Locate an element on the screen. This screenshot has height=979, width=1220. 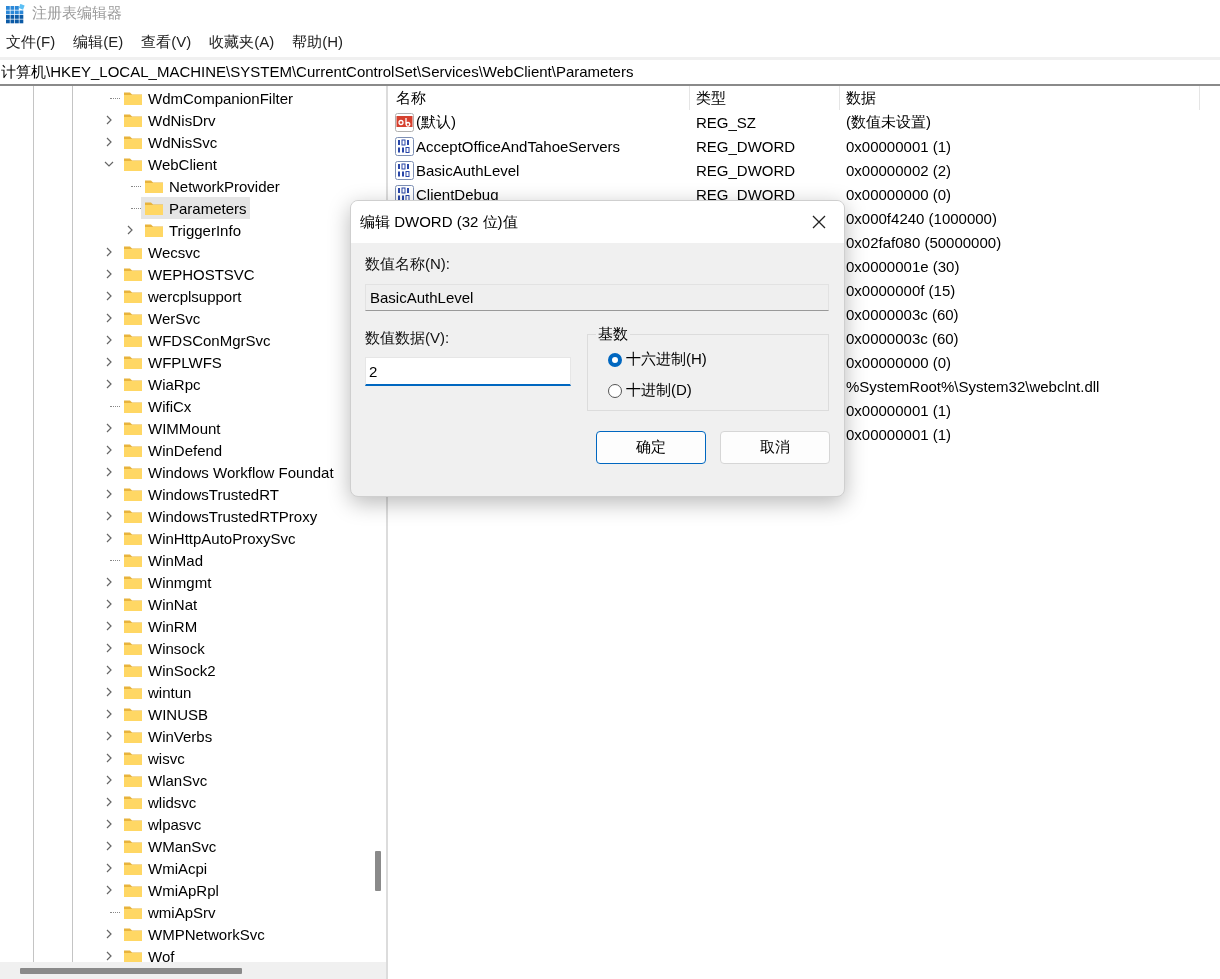
menu-item: 收藏夹(A) is located at coordinates (242, 42).